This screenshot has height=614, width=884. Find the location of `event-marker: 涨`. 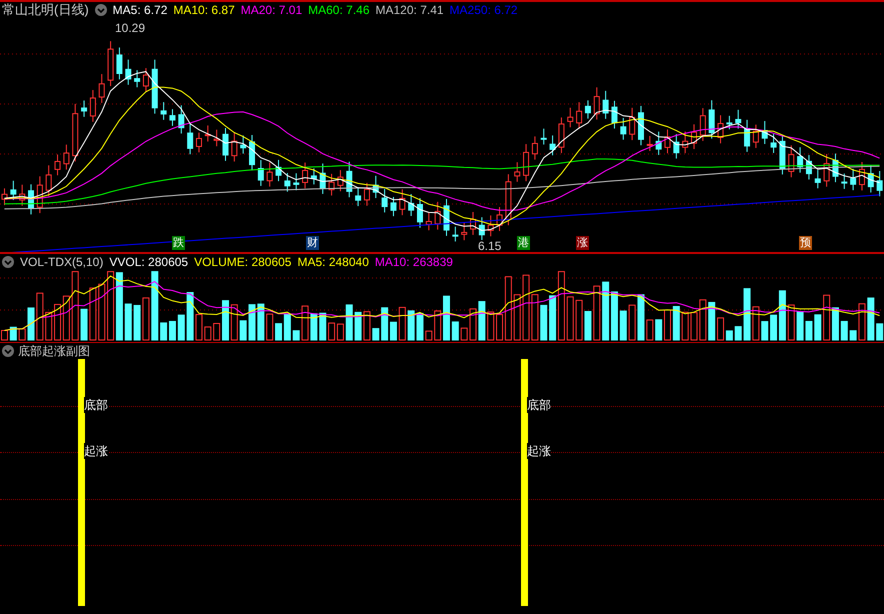

event-marker: 涨 is located at coordinates (582, 243).